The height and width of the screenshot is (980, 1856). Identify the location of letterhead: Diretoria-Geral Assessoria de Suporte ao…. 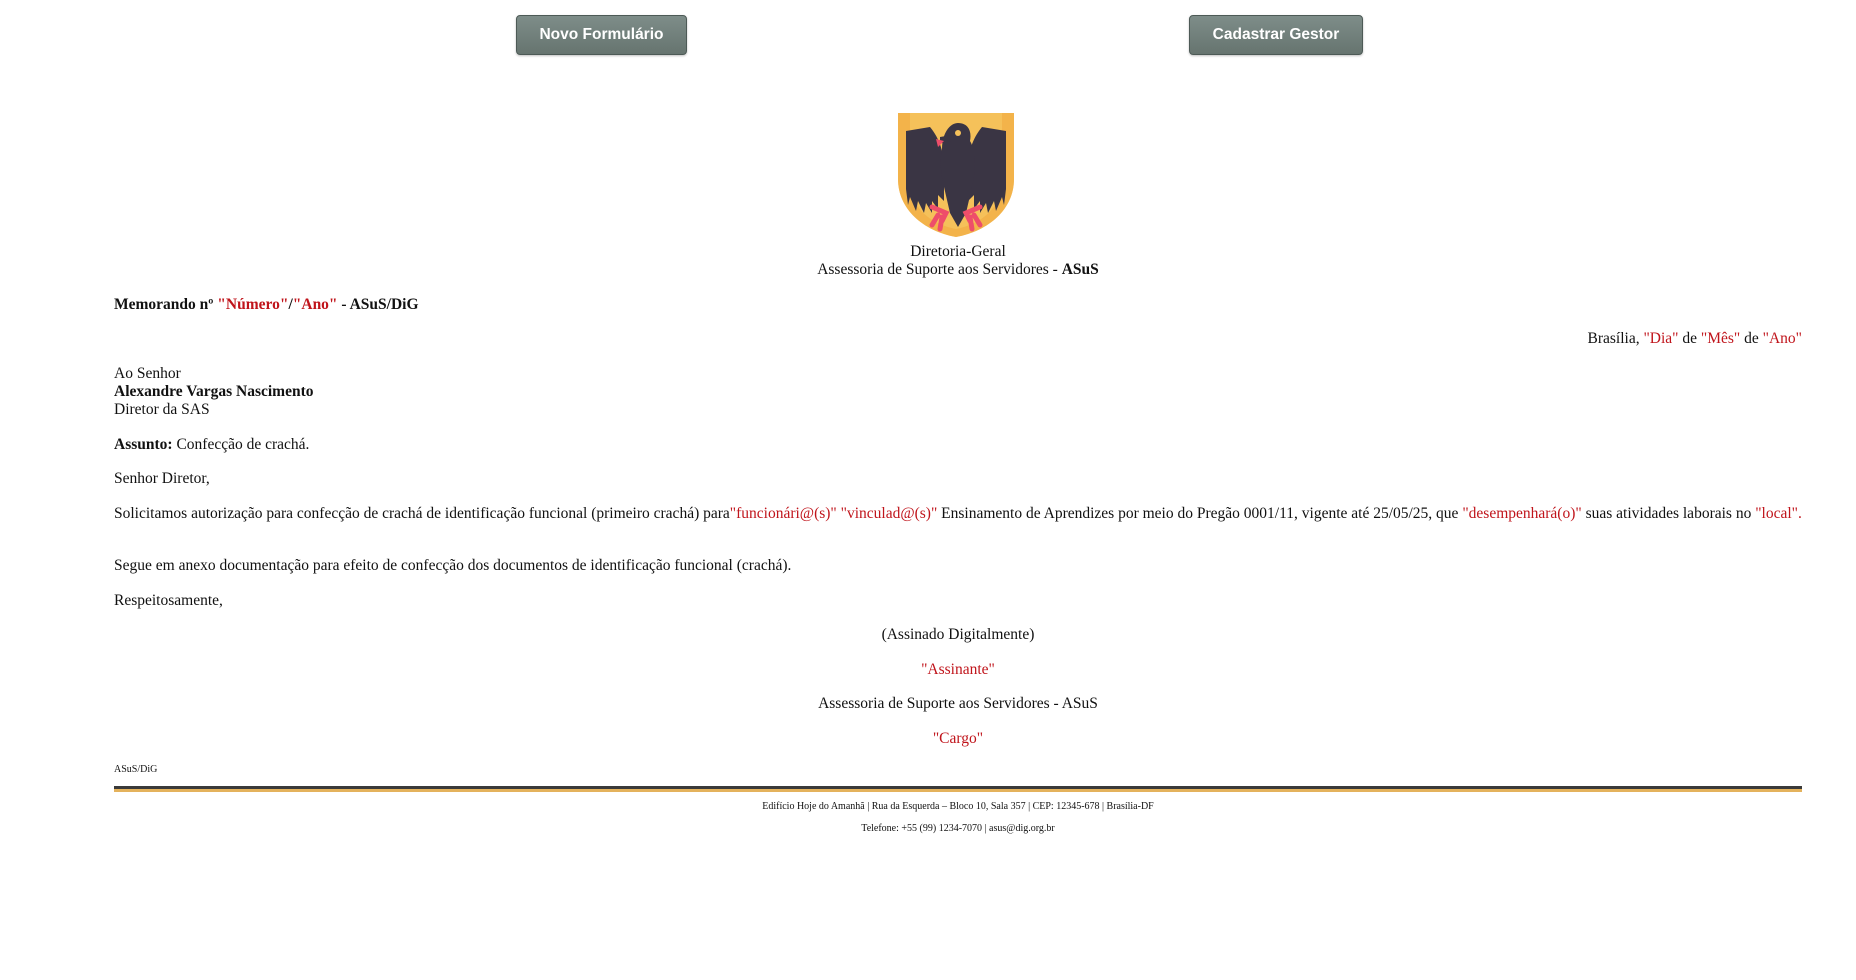
(958, 261).